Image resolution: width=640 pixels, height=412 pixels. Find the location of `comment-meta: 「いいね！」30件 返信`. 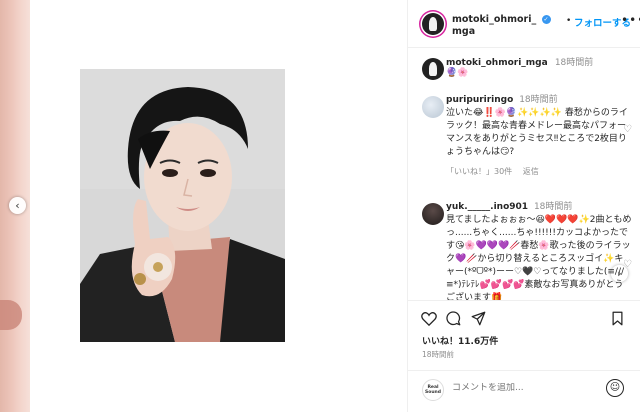

comment-meta: 「いいね！」30件 返信 is located at coordinates (539, 171).